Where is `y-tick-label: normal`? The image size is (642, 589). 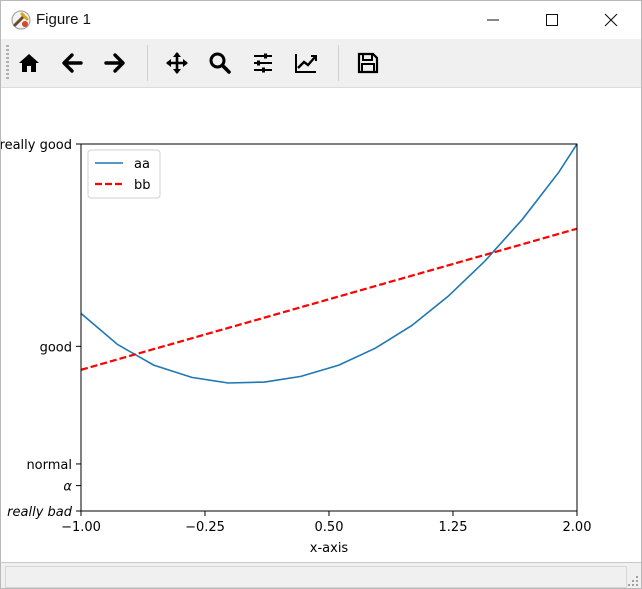
y-tick-label: normal is located at coordinates (49, 465).